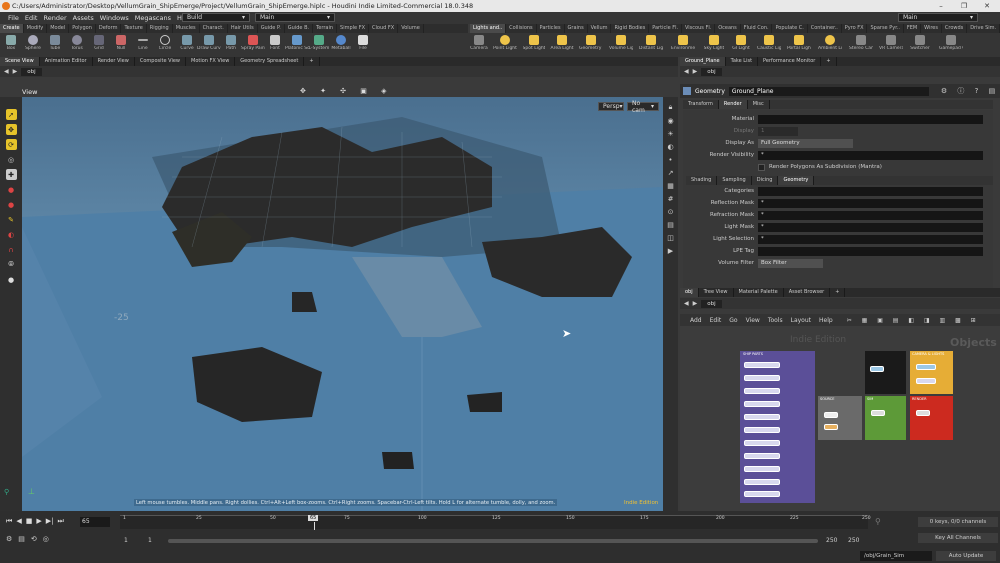 Image resolution: width=1000 pixels, height=563 pixels. Describe the element at coordinates (46, 539) in the screenshot. I see `sync-icon: ◎` at that location.